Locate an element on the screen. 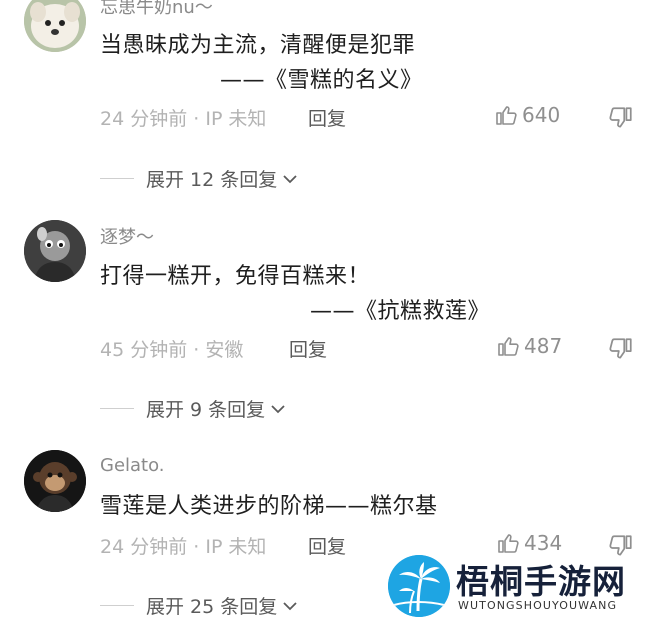 The width and height of the screenshot is (658, 623). monkey-avatar-icon is located at coordinates (55, 481).